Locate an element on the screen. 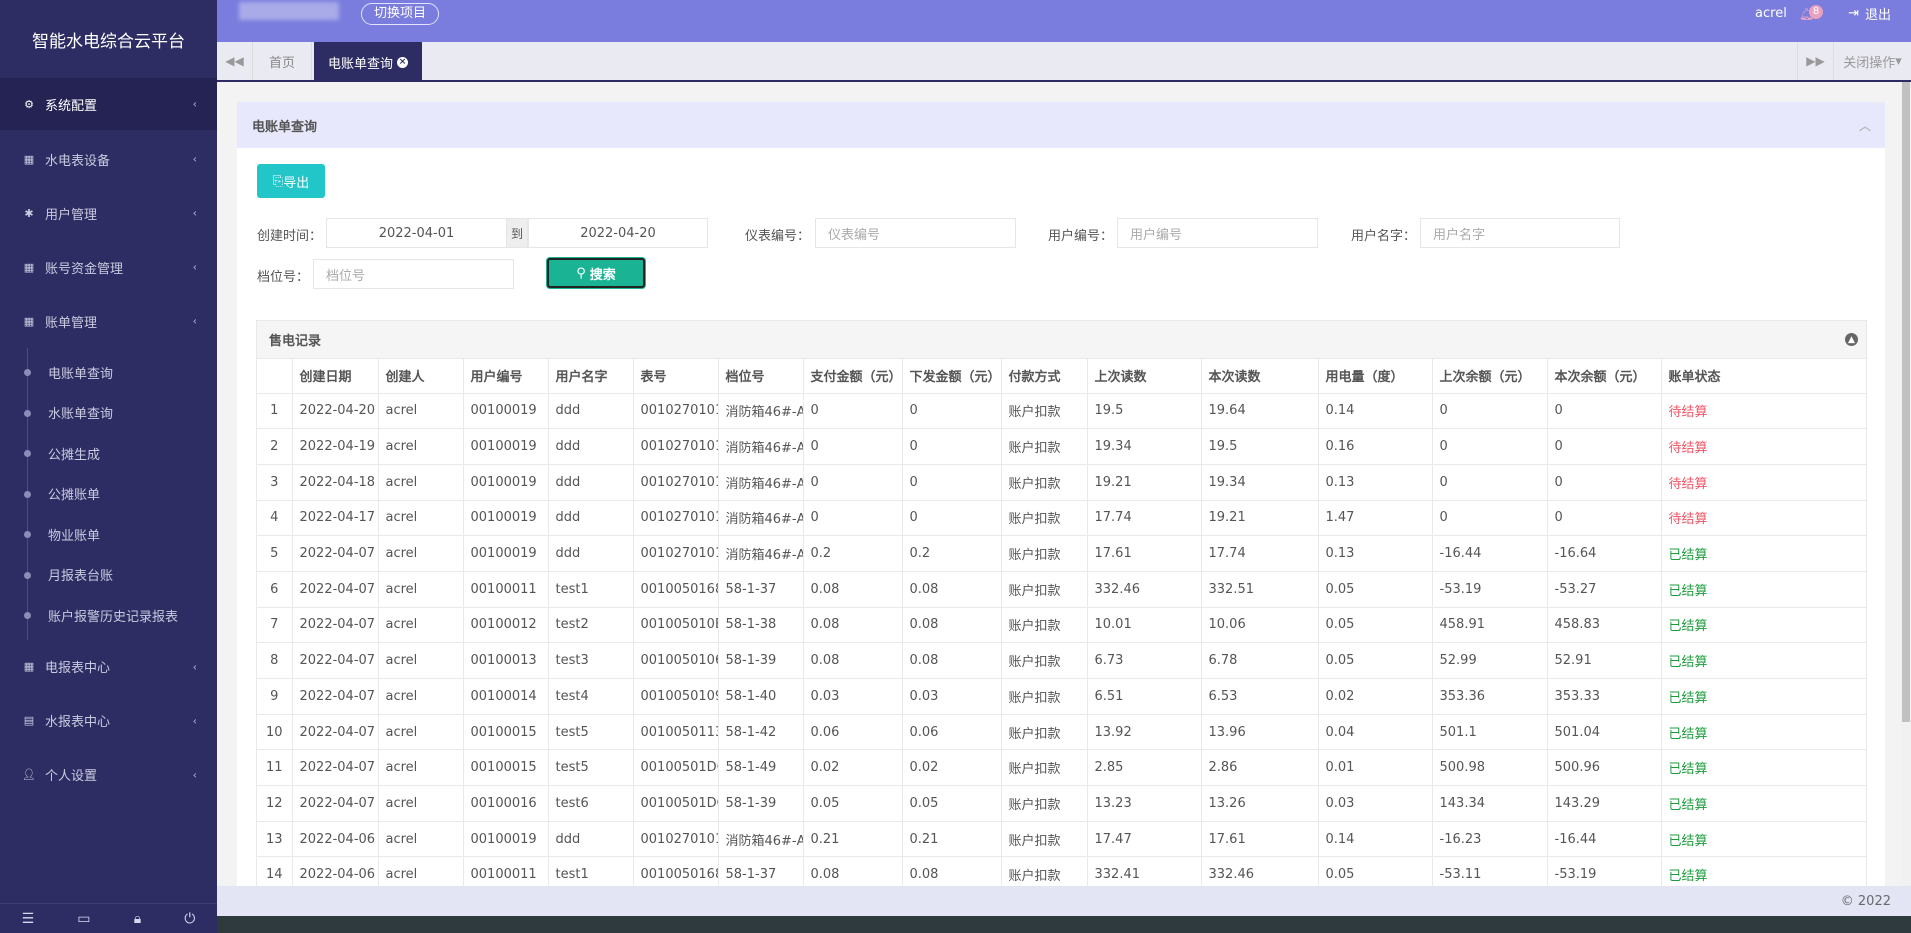 The width and height of the screenshot is (1911, 933). table-cell: test4 is located at coordinates (591, 696).